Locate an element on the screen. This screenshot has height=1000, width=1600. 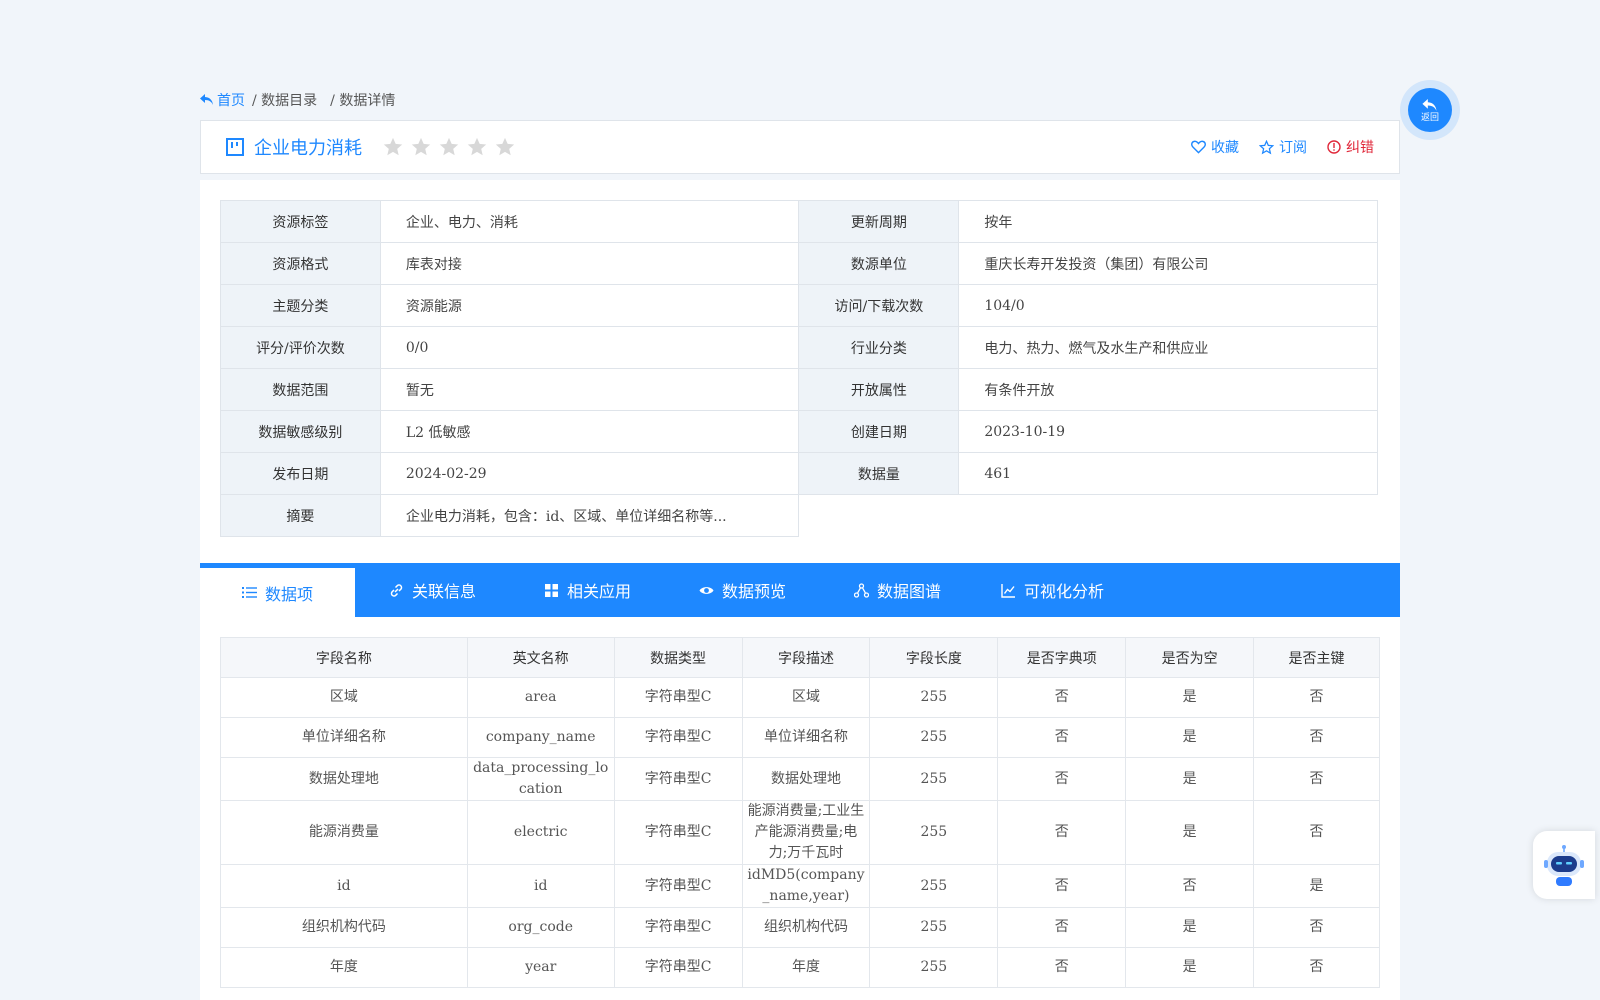
back-arrow-icon is located at coordinates (1429, 104).